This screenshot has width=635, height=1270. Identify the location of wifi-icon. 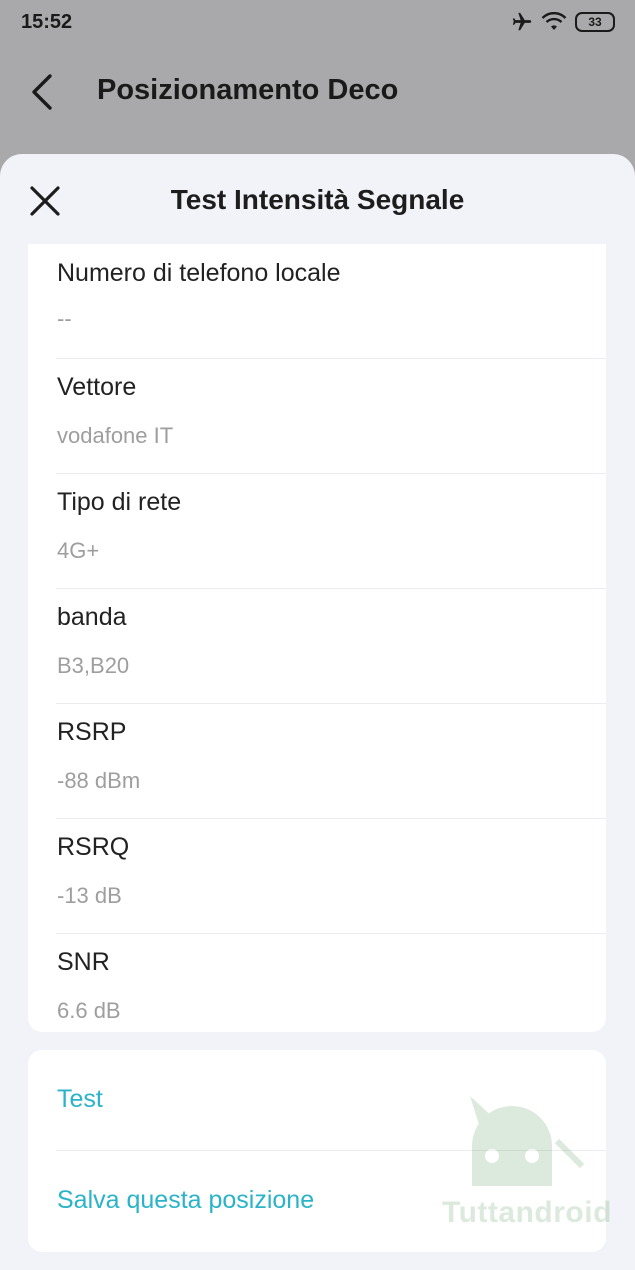
(554, 21).